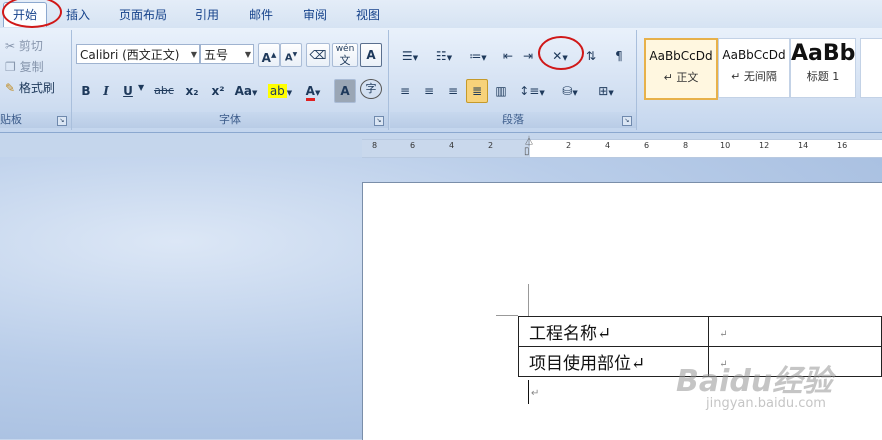  I want to click on line-spacing-button: ↕≡▼, so click(532, 91).